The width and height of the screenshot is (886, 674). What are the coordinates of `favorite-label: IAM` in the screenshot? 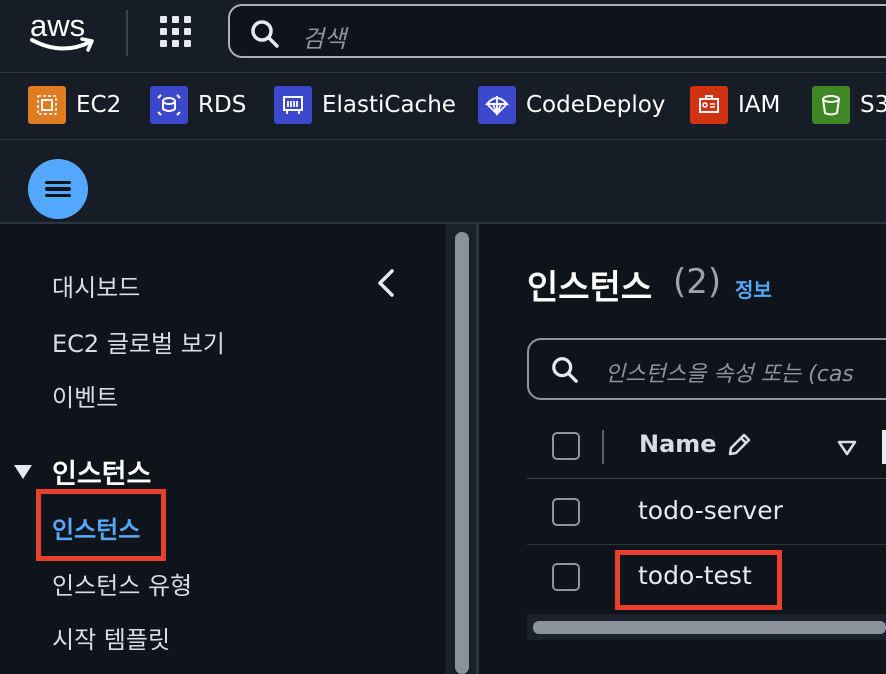 It's located at (759, 105).